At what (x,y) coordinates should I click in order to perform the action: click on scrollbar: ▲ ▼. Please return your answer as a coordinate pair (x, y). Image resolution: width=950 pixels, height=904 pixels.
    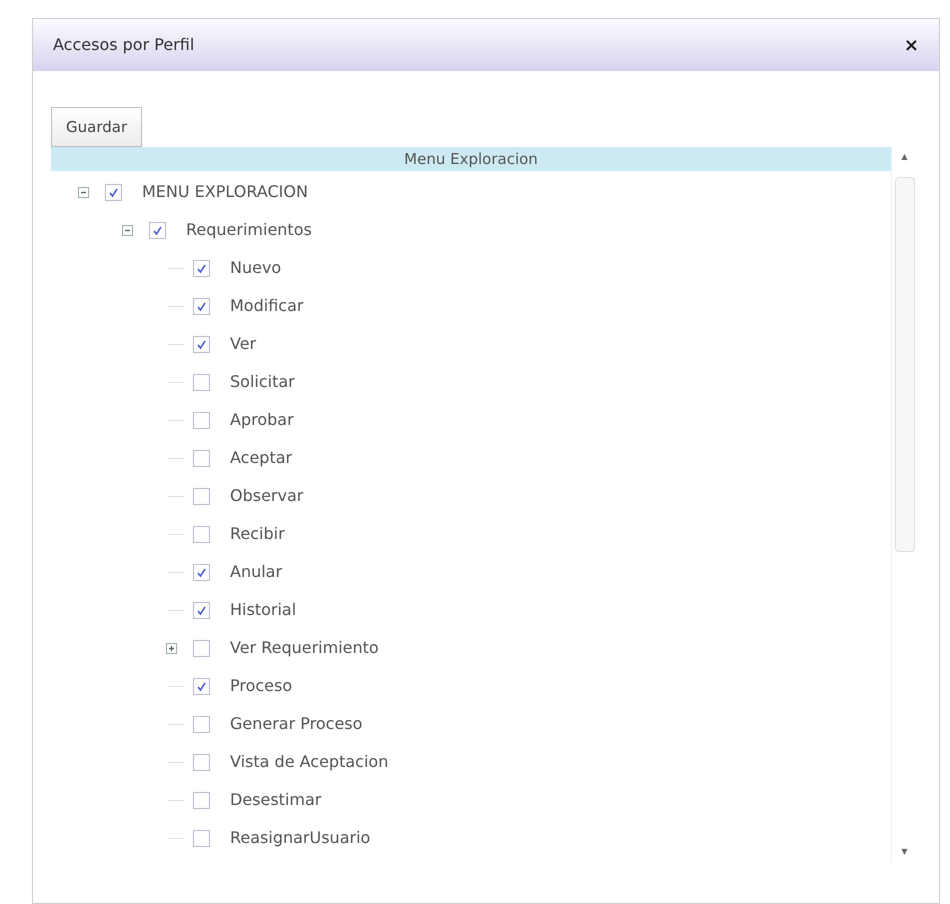
    Looking at the image, I should click on (904, 504).